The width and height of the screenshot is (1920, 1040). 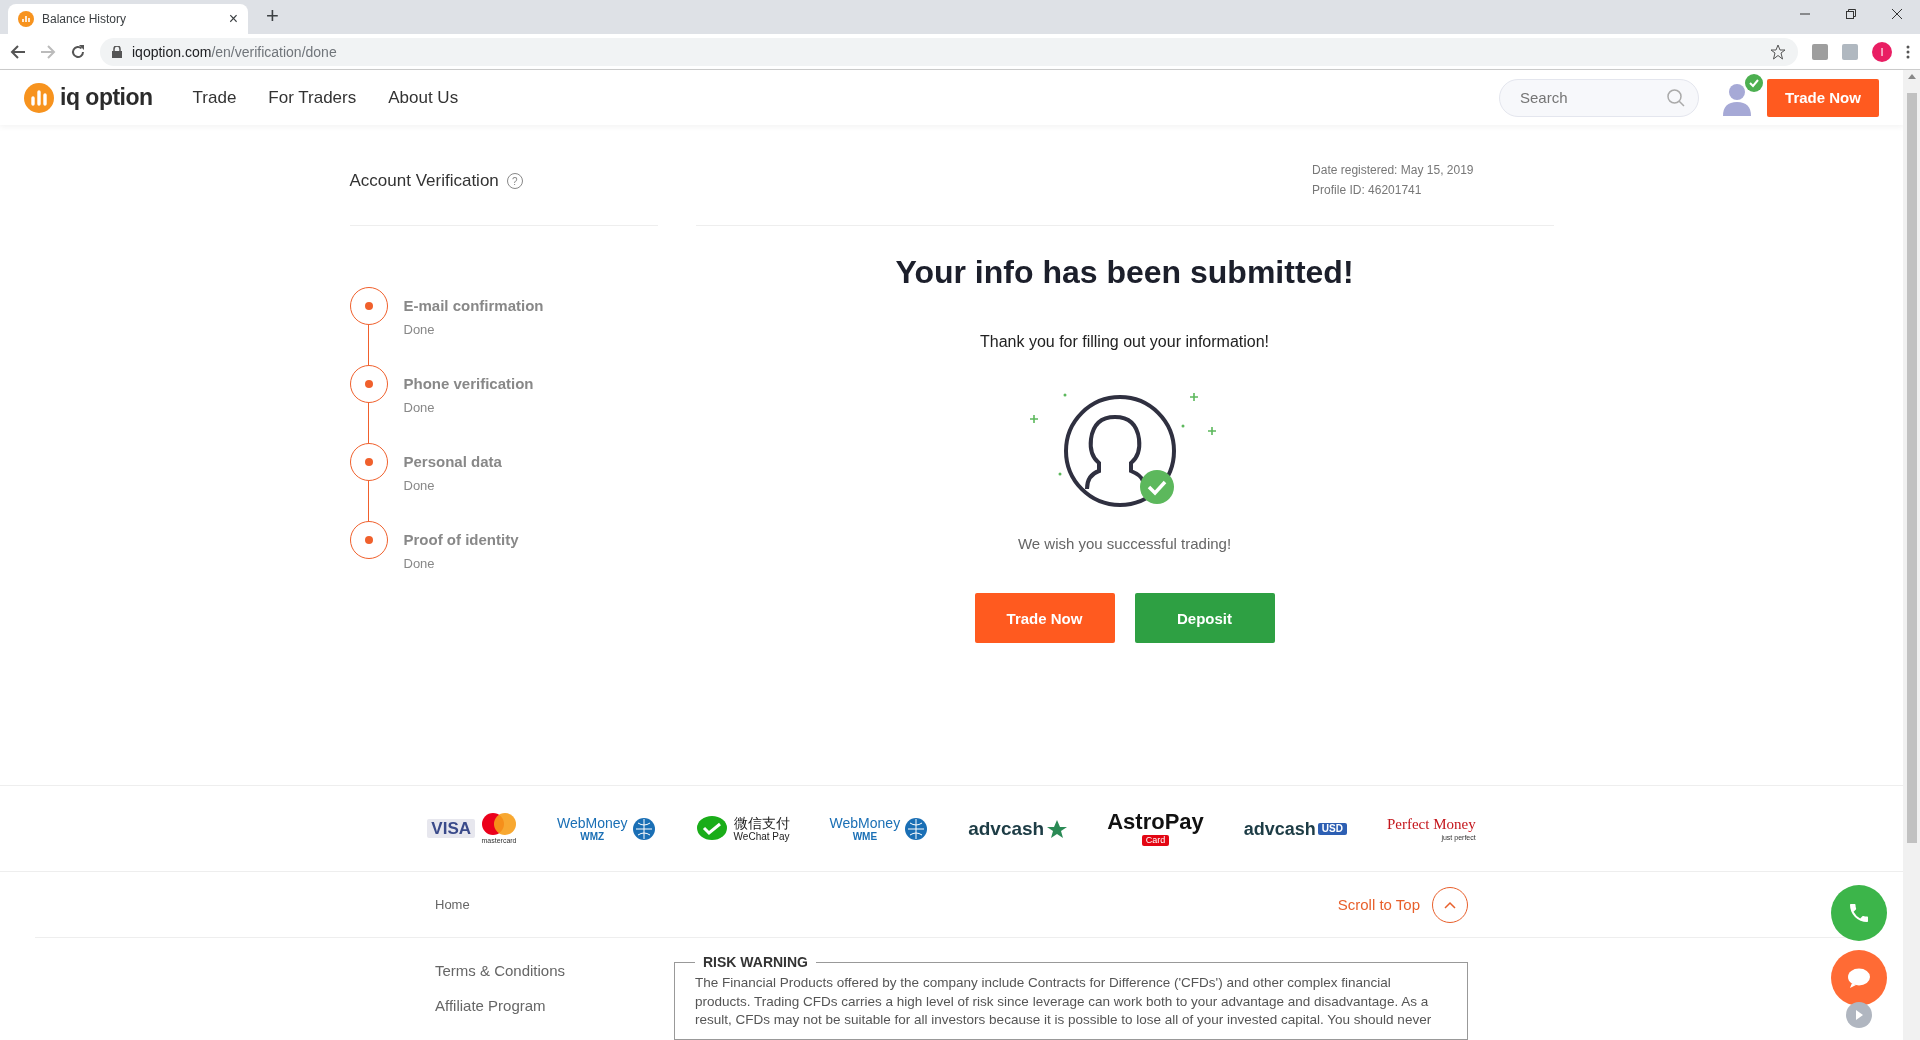 I want to click on wish-text: We wish you successful trading!, so click(x=1124, y=544).